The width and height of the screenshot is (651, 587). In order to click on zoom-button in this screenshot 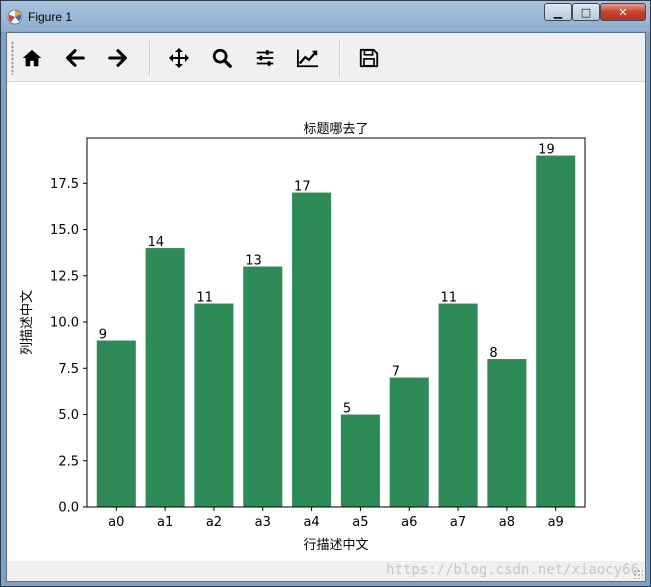, I will do `click(222, 58)`.